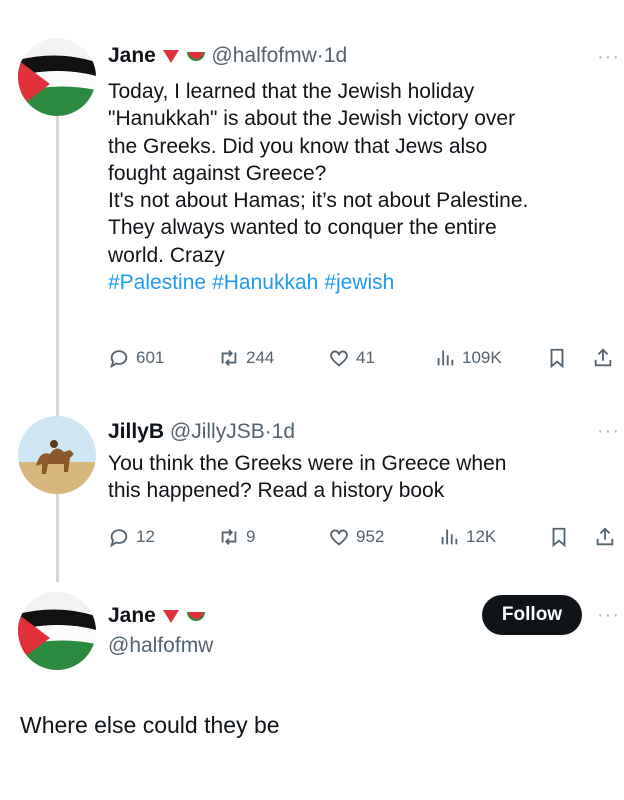  What do you see at coordinates (157, 616) in the screenshot?
I see `display-name-row: Jane` at bounding box center [157, 616].